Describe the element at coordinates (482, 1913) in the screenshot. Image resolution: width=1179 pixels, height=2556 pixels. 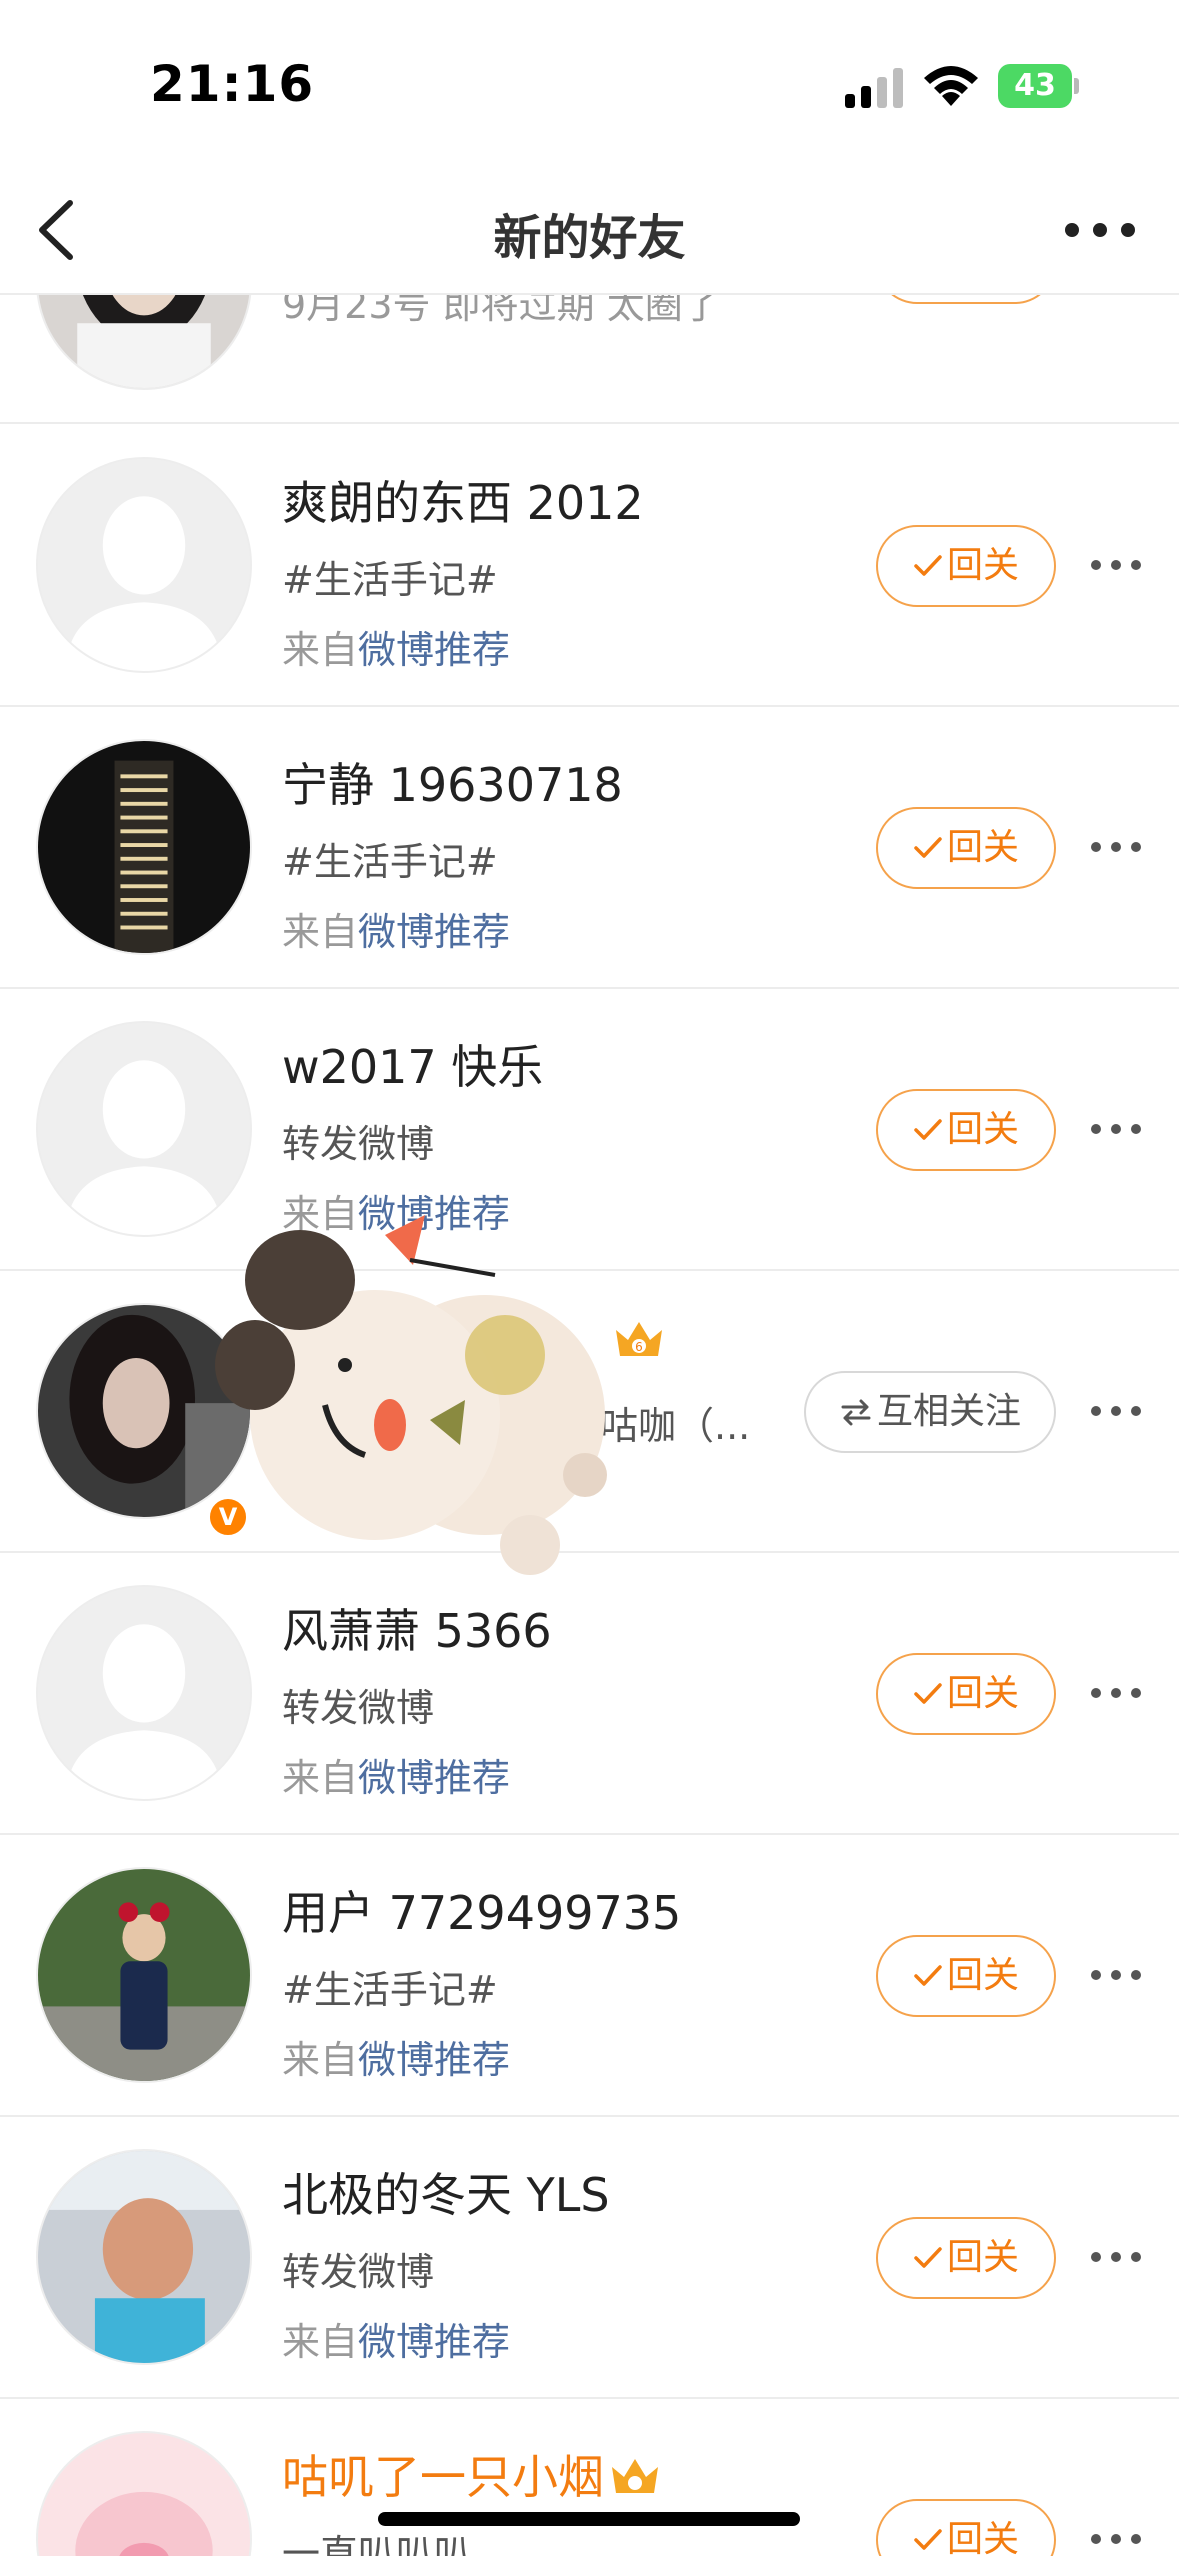
I see `item-name: 用户 7729499735` at that location.